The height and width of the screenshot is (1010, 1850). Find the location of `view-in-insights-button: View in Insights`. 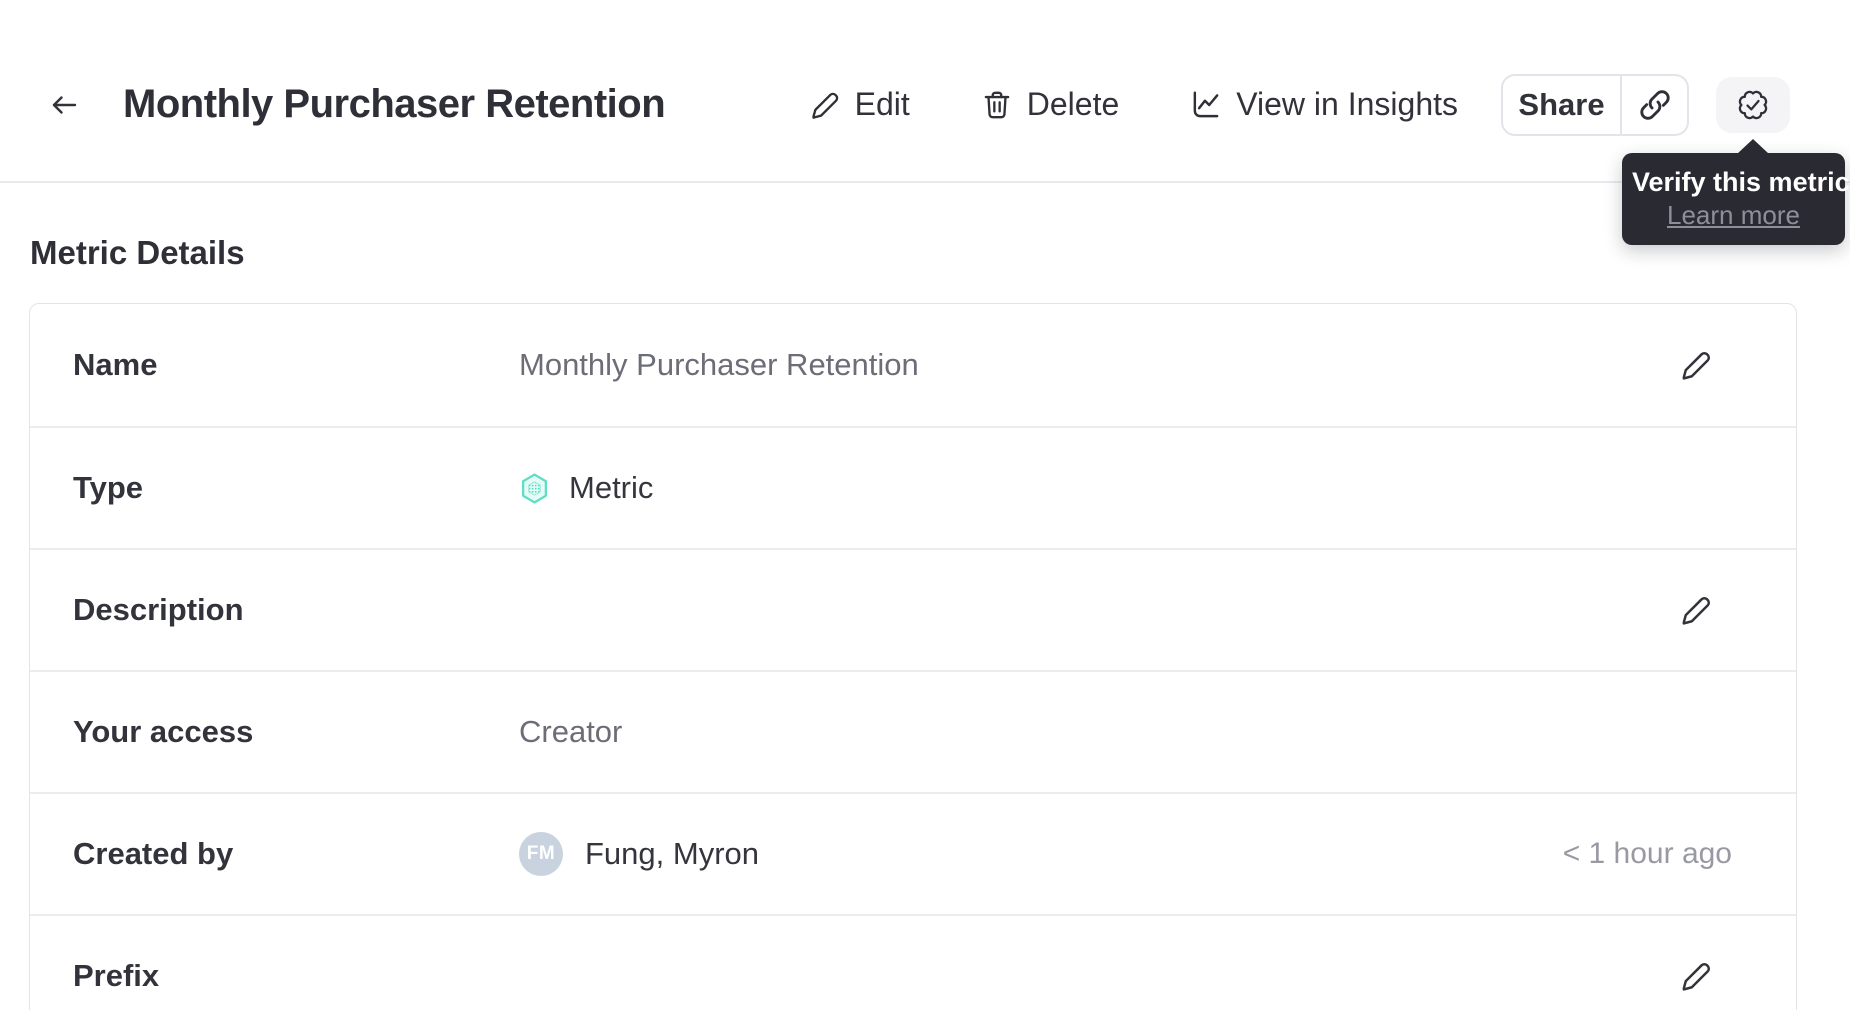

view-in-insights-button: View in Insights is located at coordinates (1323, 104).